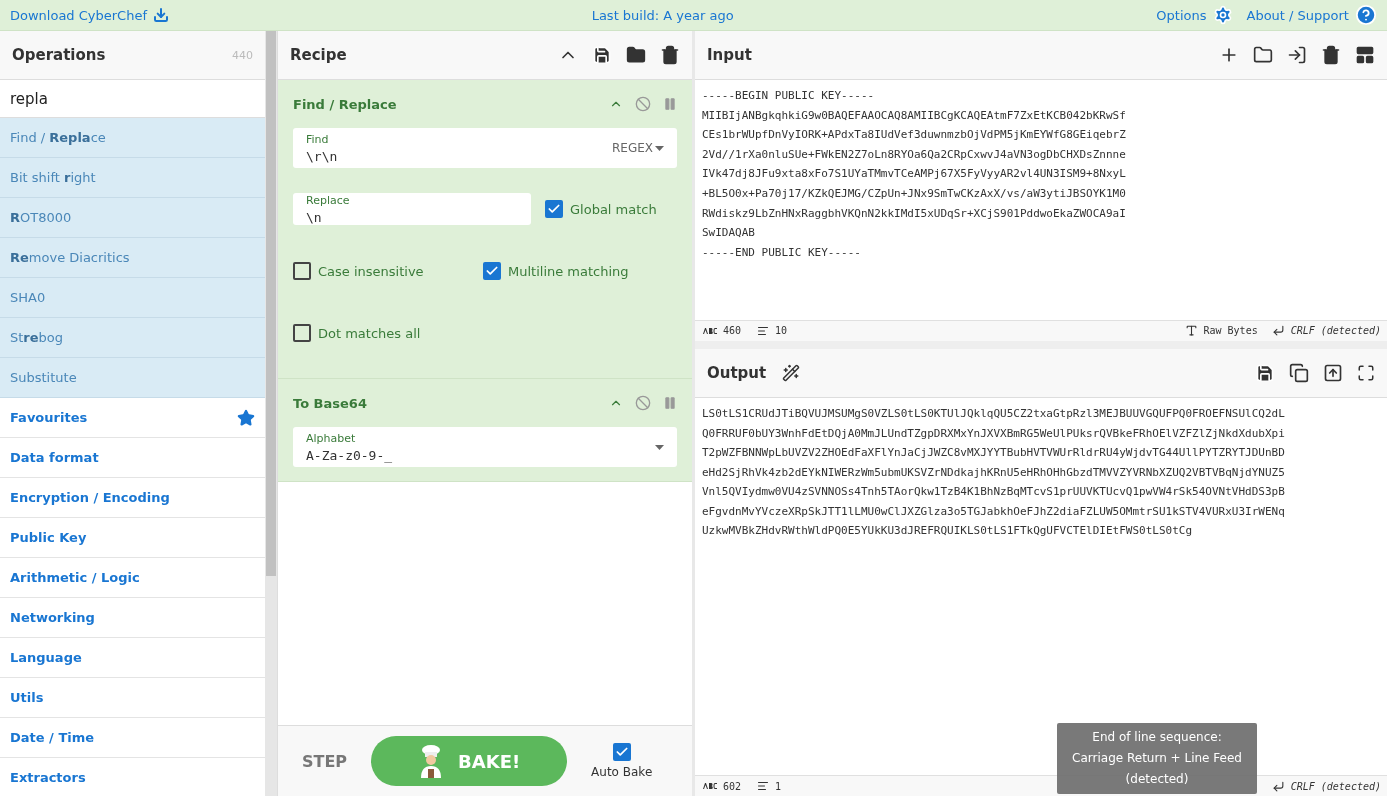 The width and height of the screenshot is (1387, 796). Describe the element at coordinates (1366, 15) in the screenshot. I see `help-icon` at that location.